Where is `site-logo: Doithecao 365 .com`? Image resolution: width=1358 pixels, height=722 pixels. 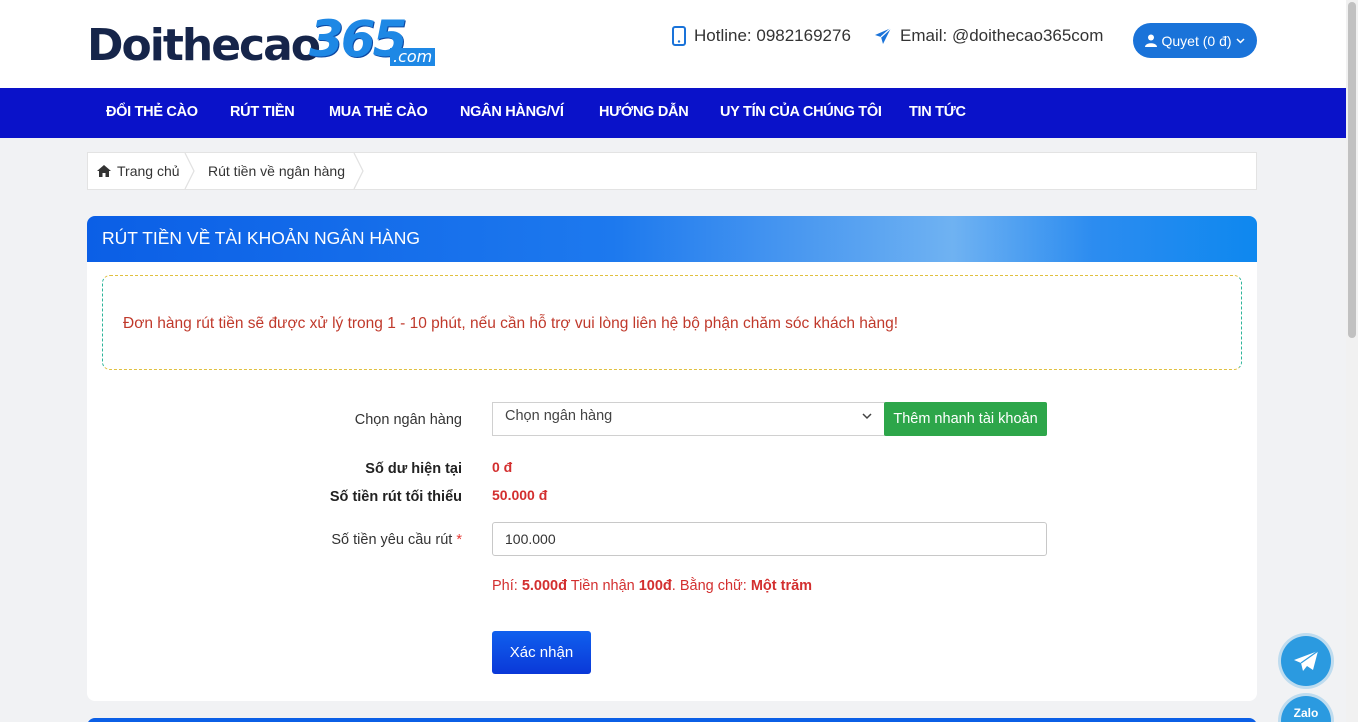
site-logo: Doithecao 365 .com is located at coordinates (261, 42).